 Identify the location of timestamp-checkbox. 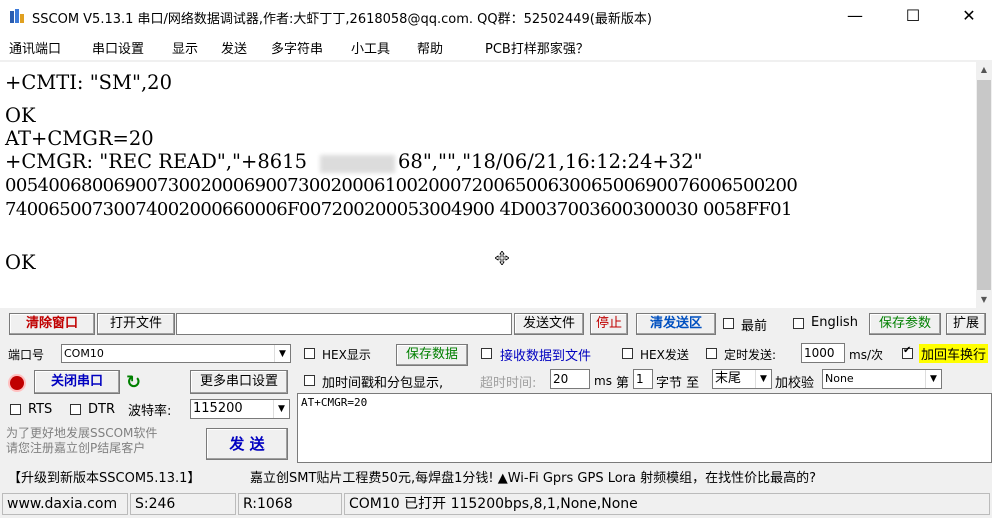
(309, 380).